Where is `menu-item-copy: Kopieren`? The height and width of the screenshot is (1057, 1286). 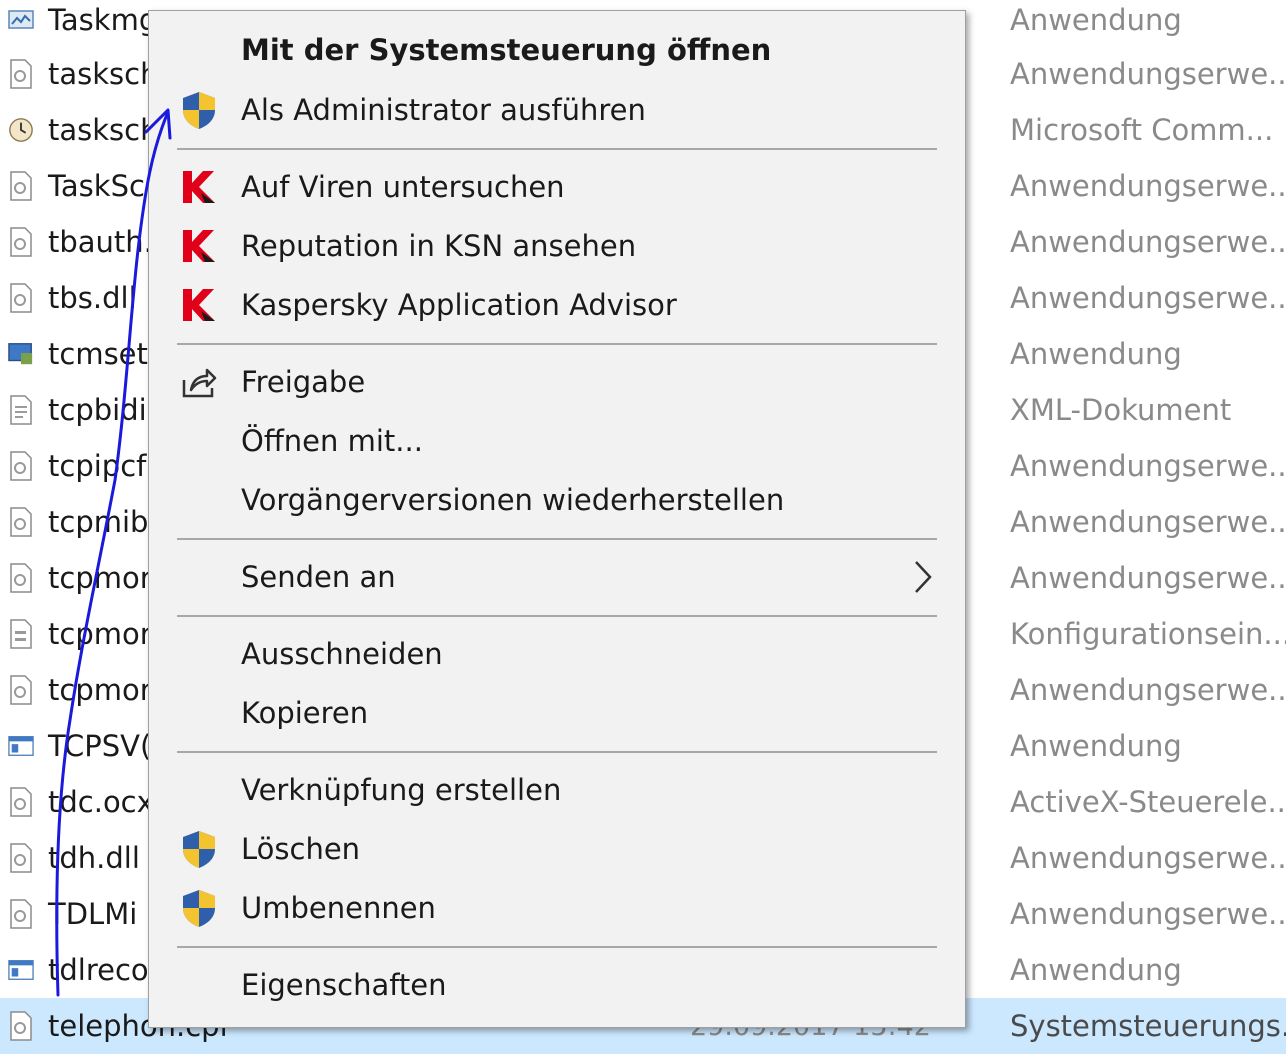 menu-item-copy: Kopieren is located at coordinates (557, 713).